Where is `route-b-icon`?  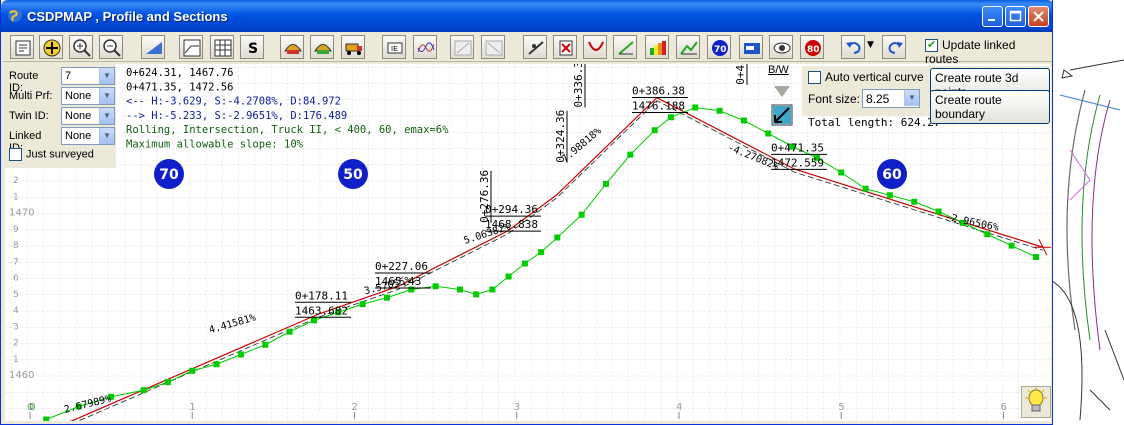
route-b-icon is located at coordinates (494, 48).